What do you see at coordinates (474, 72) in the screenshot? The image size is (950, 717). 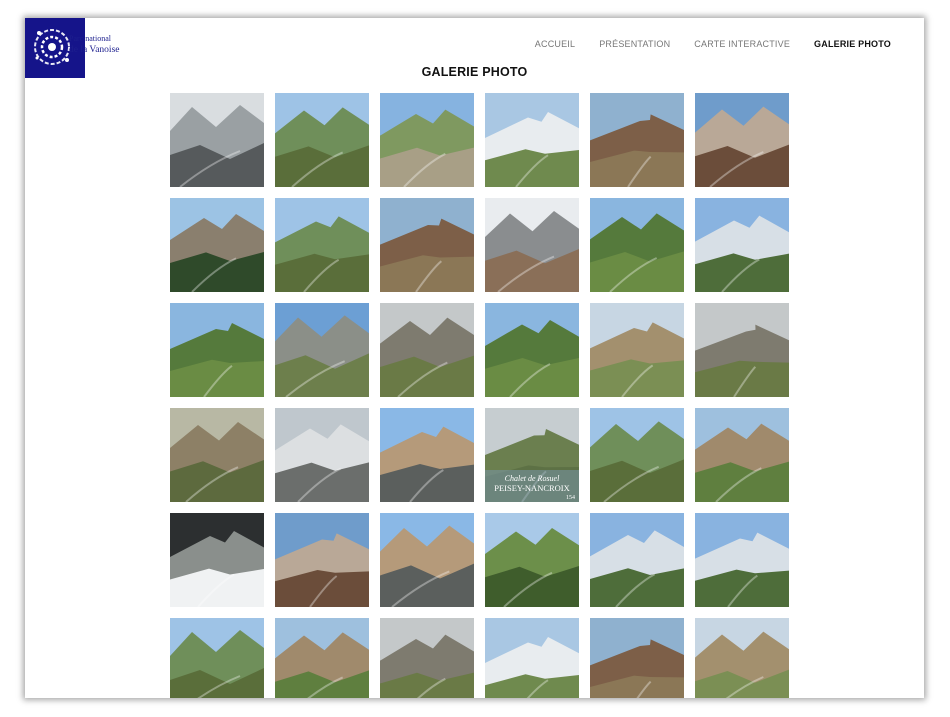 I see `page-title: GALERIE PHOTO` at bounding box center [474, 72].